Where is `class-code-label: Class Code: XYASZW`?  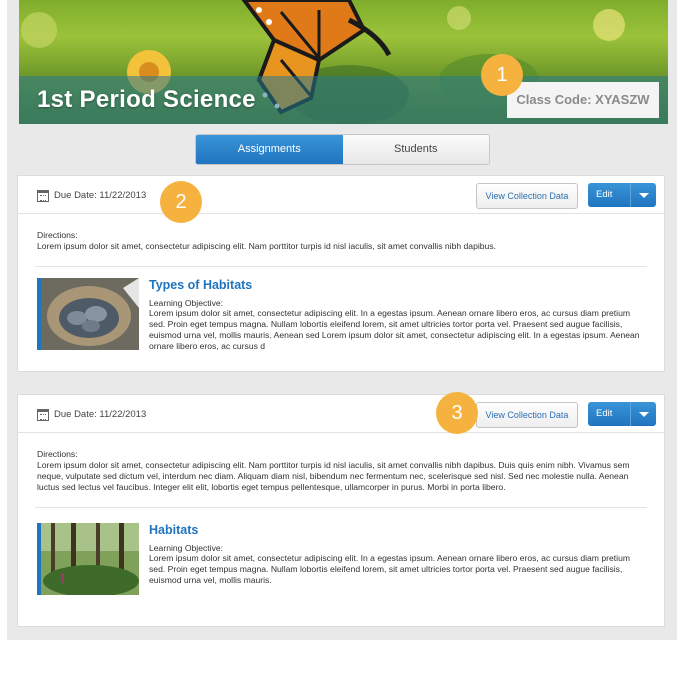
class-code-label: Class Code: XYASZW is located at coordinates (583, 100).